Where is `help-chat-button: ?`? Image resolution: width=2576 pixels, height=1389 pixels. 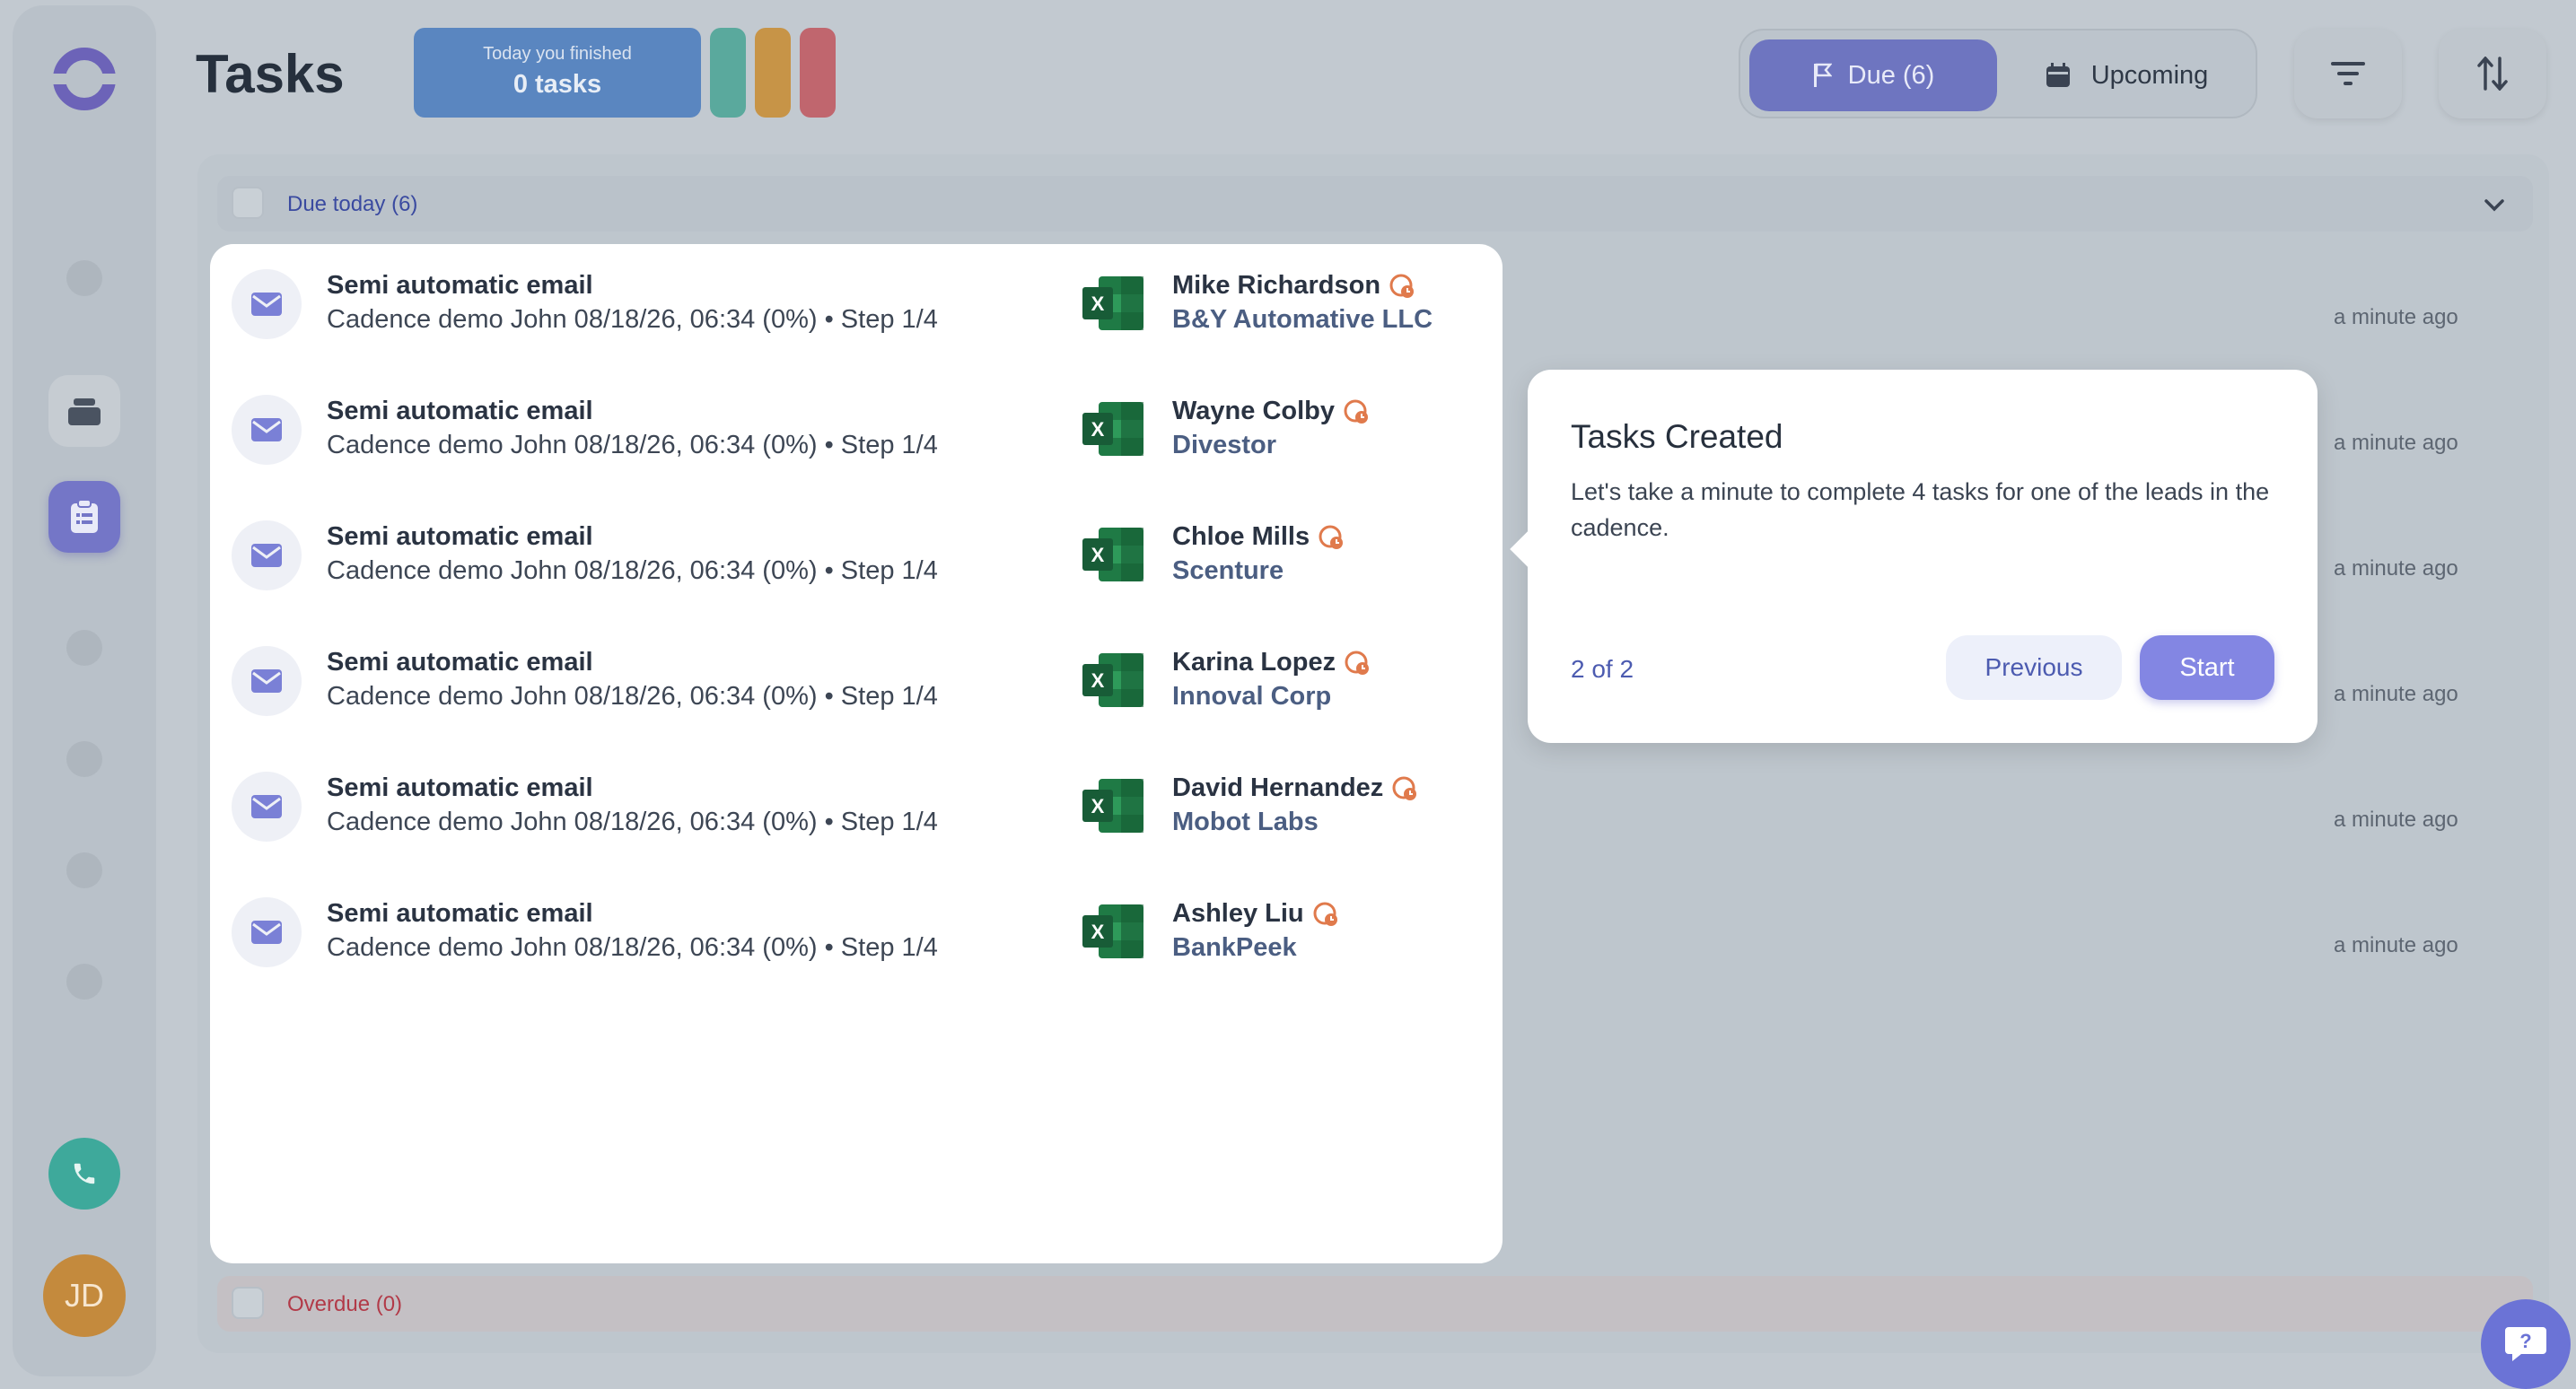 help-chat-button: ? is located at coordinates (2526, 1344).